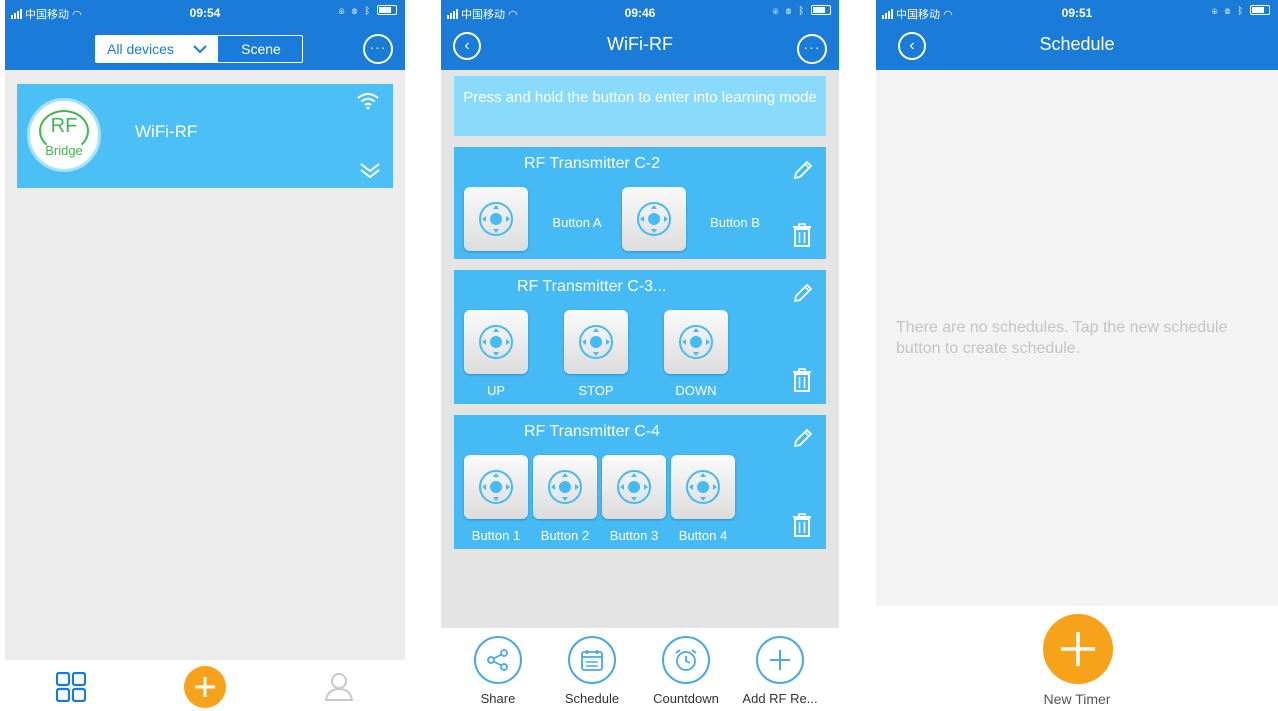 The image size is (1278, 711). Describe the element at coordinates (140, 49) in the screenshot. I see `all-devices-label: All devices` at that location.